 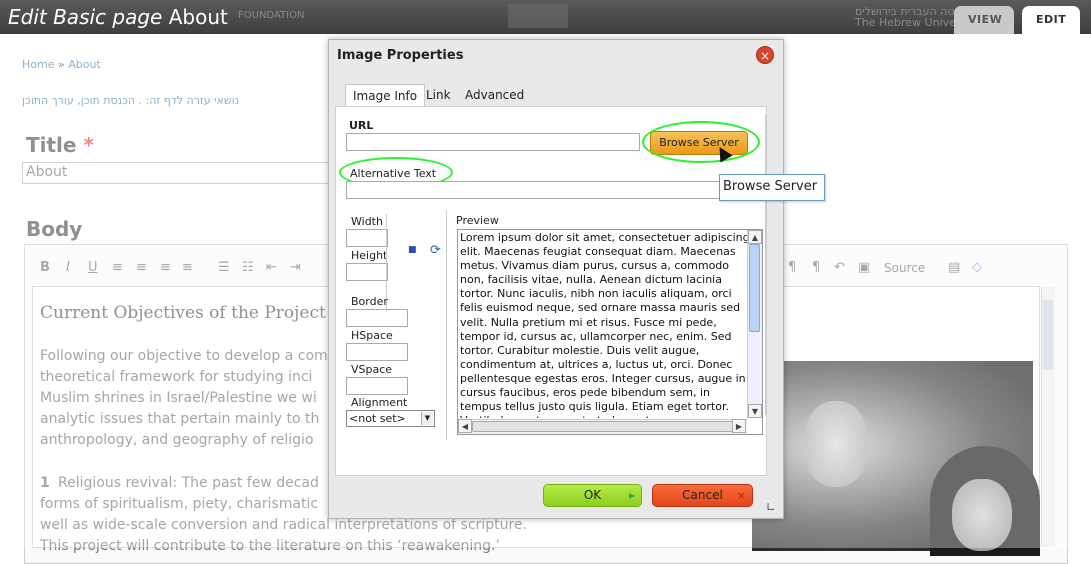 What do you see at coordinates (739, 426) in the screenshot?
I see `scroll-right-icon: ▶` at bounding box center [739, 426].